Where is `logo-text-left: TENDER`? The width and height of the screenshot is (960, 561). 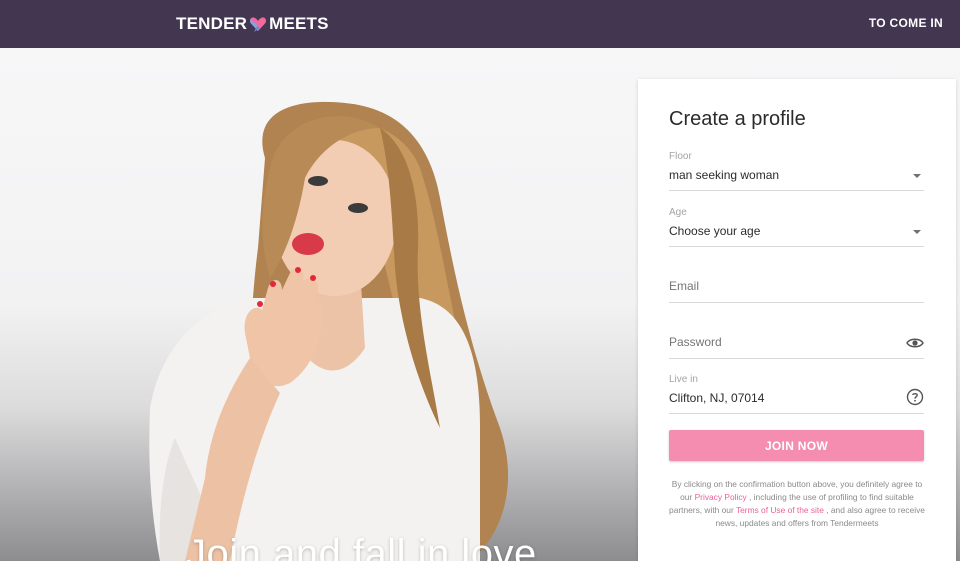 logo-text-left: TENDER is located at coordinates (212, 23).